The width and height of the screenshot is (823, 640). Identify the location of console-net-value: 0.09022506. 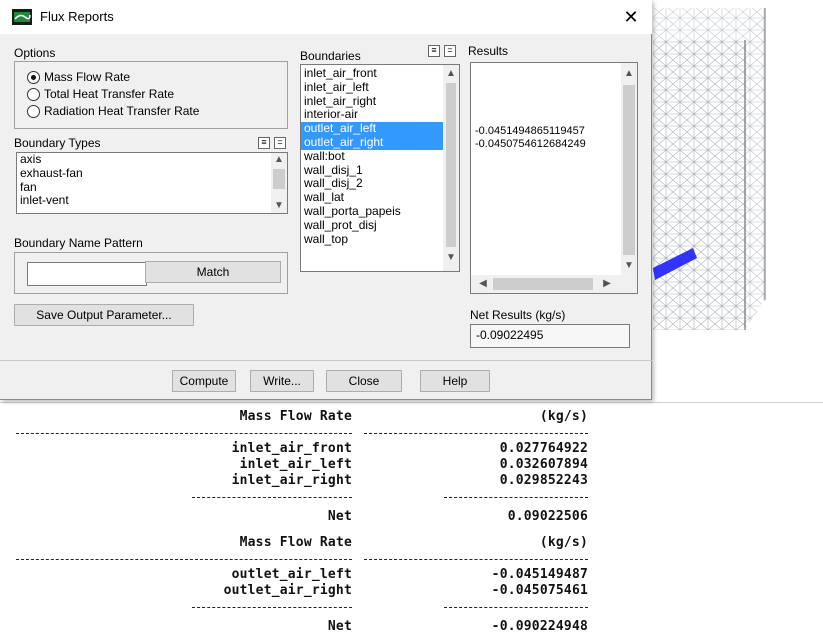
(547, 516).